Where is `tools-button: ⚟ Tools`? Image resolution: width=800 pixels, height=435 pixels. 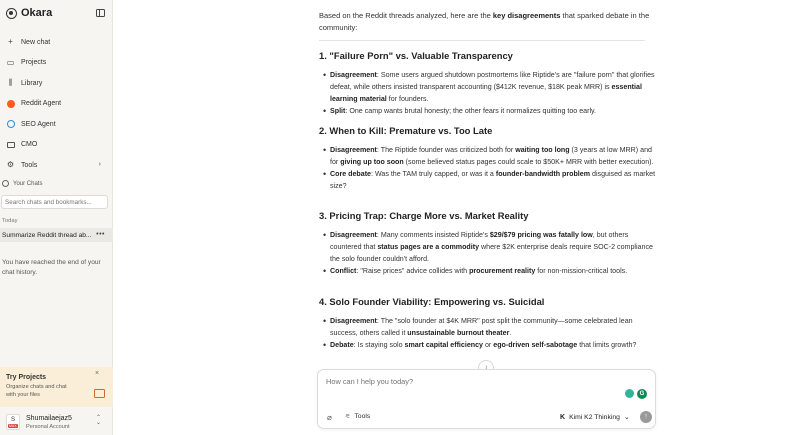
tools-button: ⚟ Tools is located at coordinates (357, 416).